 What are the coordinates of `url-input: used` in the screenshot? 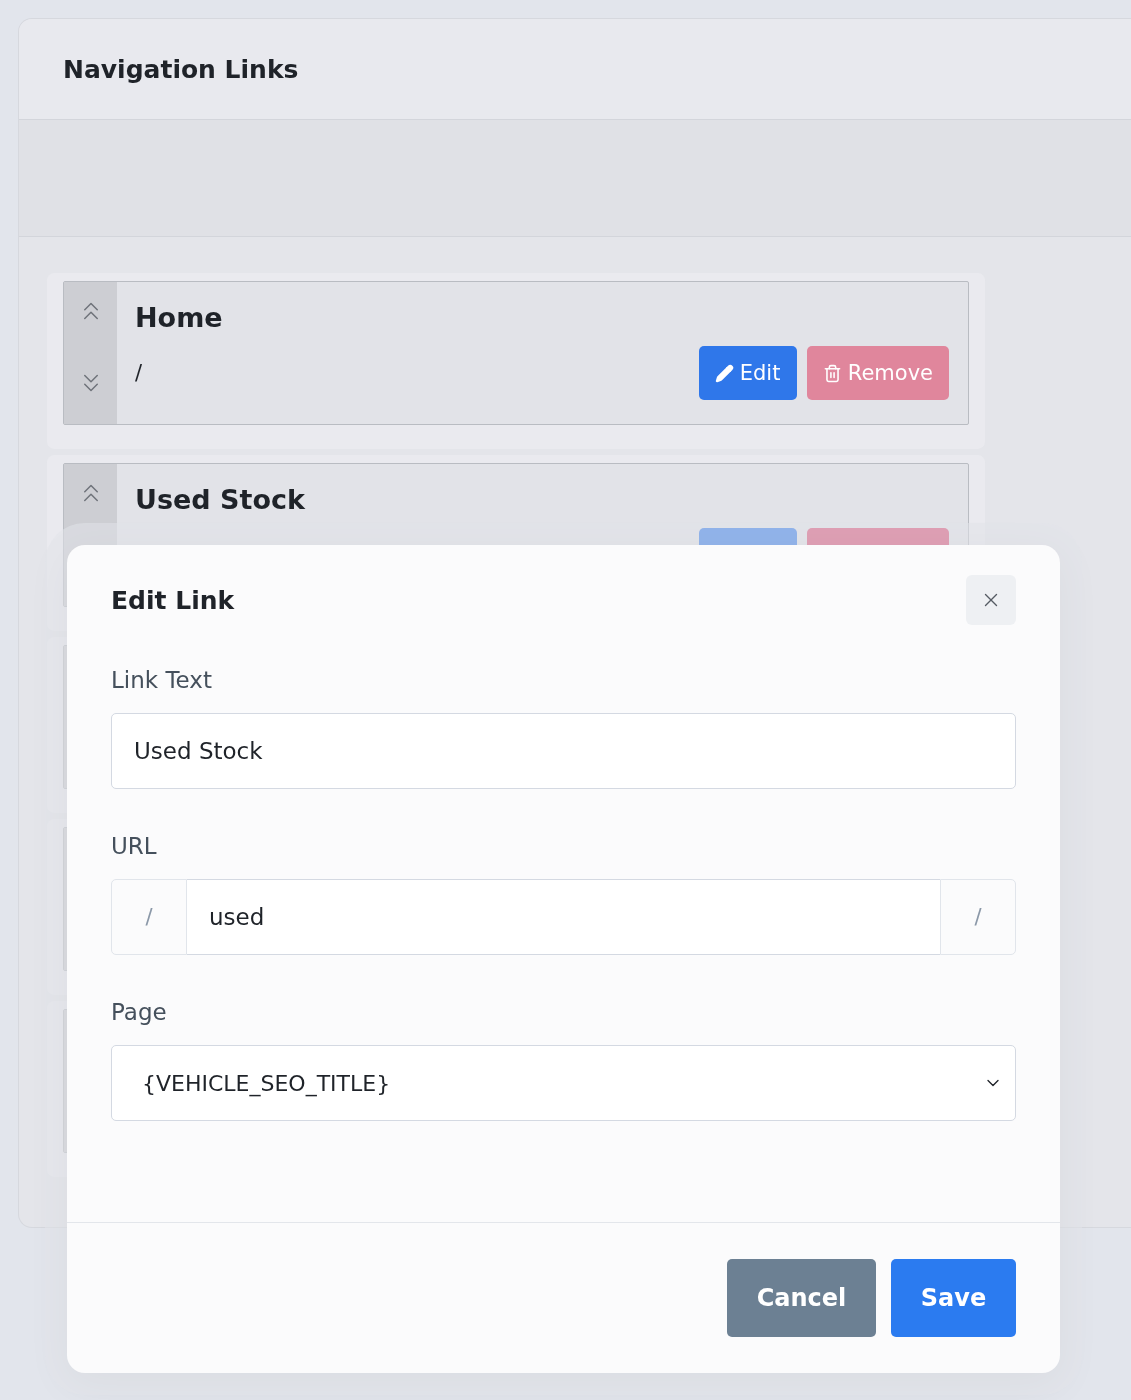 It's located at (563, 917).